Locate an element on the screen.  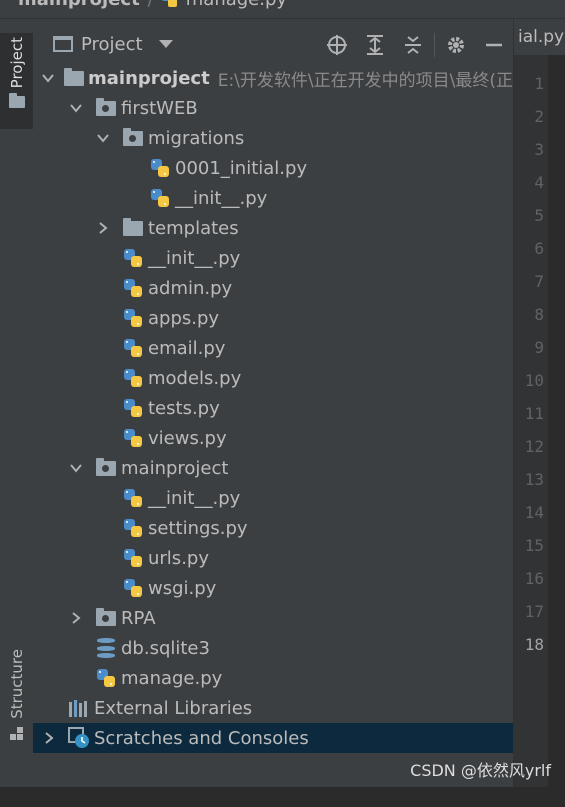
tree-item-label: tests.py is located at coordinates (184, 408).